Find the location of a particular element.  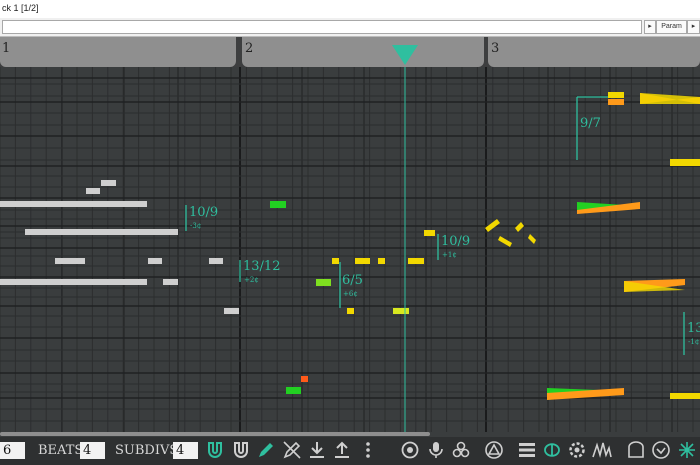

ratio-label: 13 is located at coordinates (693, 328).